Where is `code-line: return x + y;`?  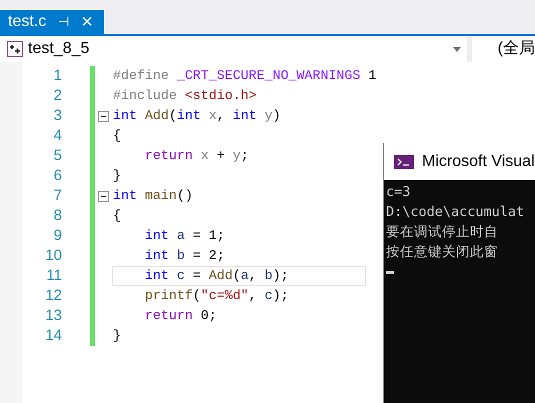
code-line: return x + y; is located at coordinates (197, 156).